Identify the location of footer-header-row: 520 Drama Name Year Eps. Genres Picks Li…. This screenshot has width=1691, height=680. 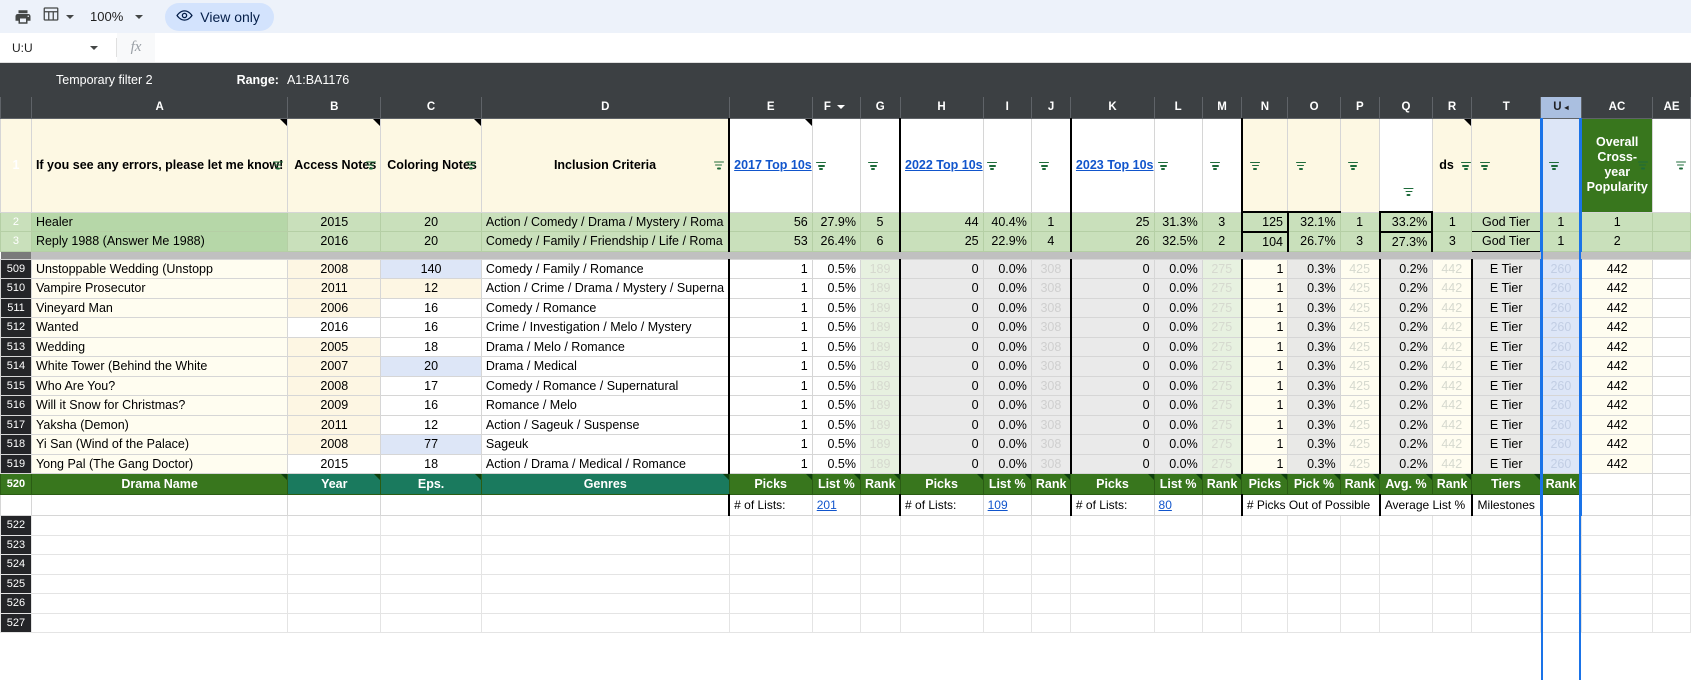
(845, 484).